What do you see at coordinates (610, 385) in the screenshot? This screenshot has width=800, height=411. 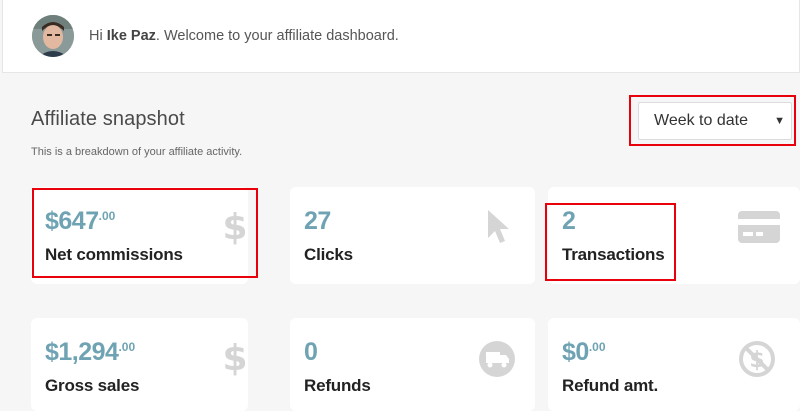 I see `stat-label: Refund amt.` at bounding box center [610, 385].